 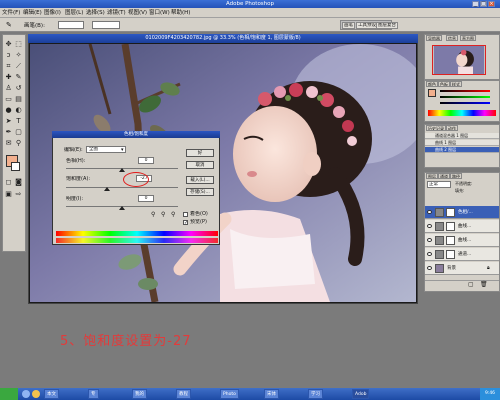 What do you see at coordinates (434, 38) in the screenshot?
I see `tab-navigator: 导航器` at bounding box center [434, 38].